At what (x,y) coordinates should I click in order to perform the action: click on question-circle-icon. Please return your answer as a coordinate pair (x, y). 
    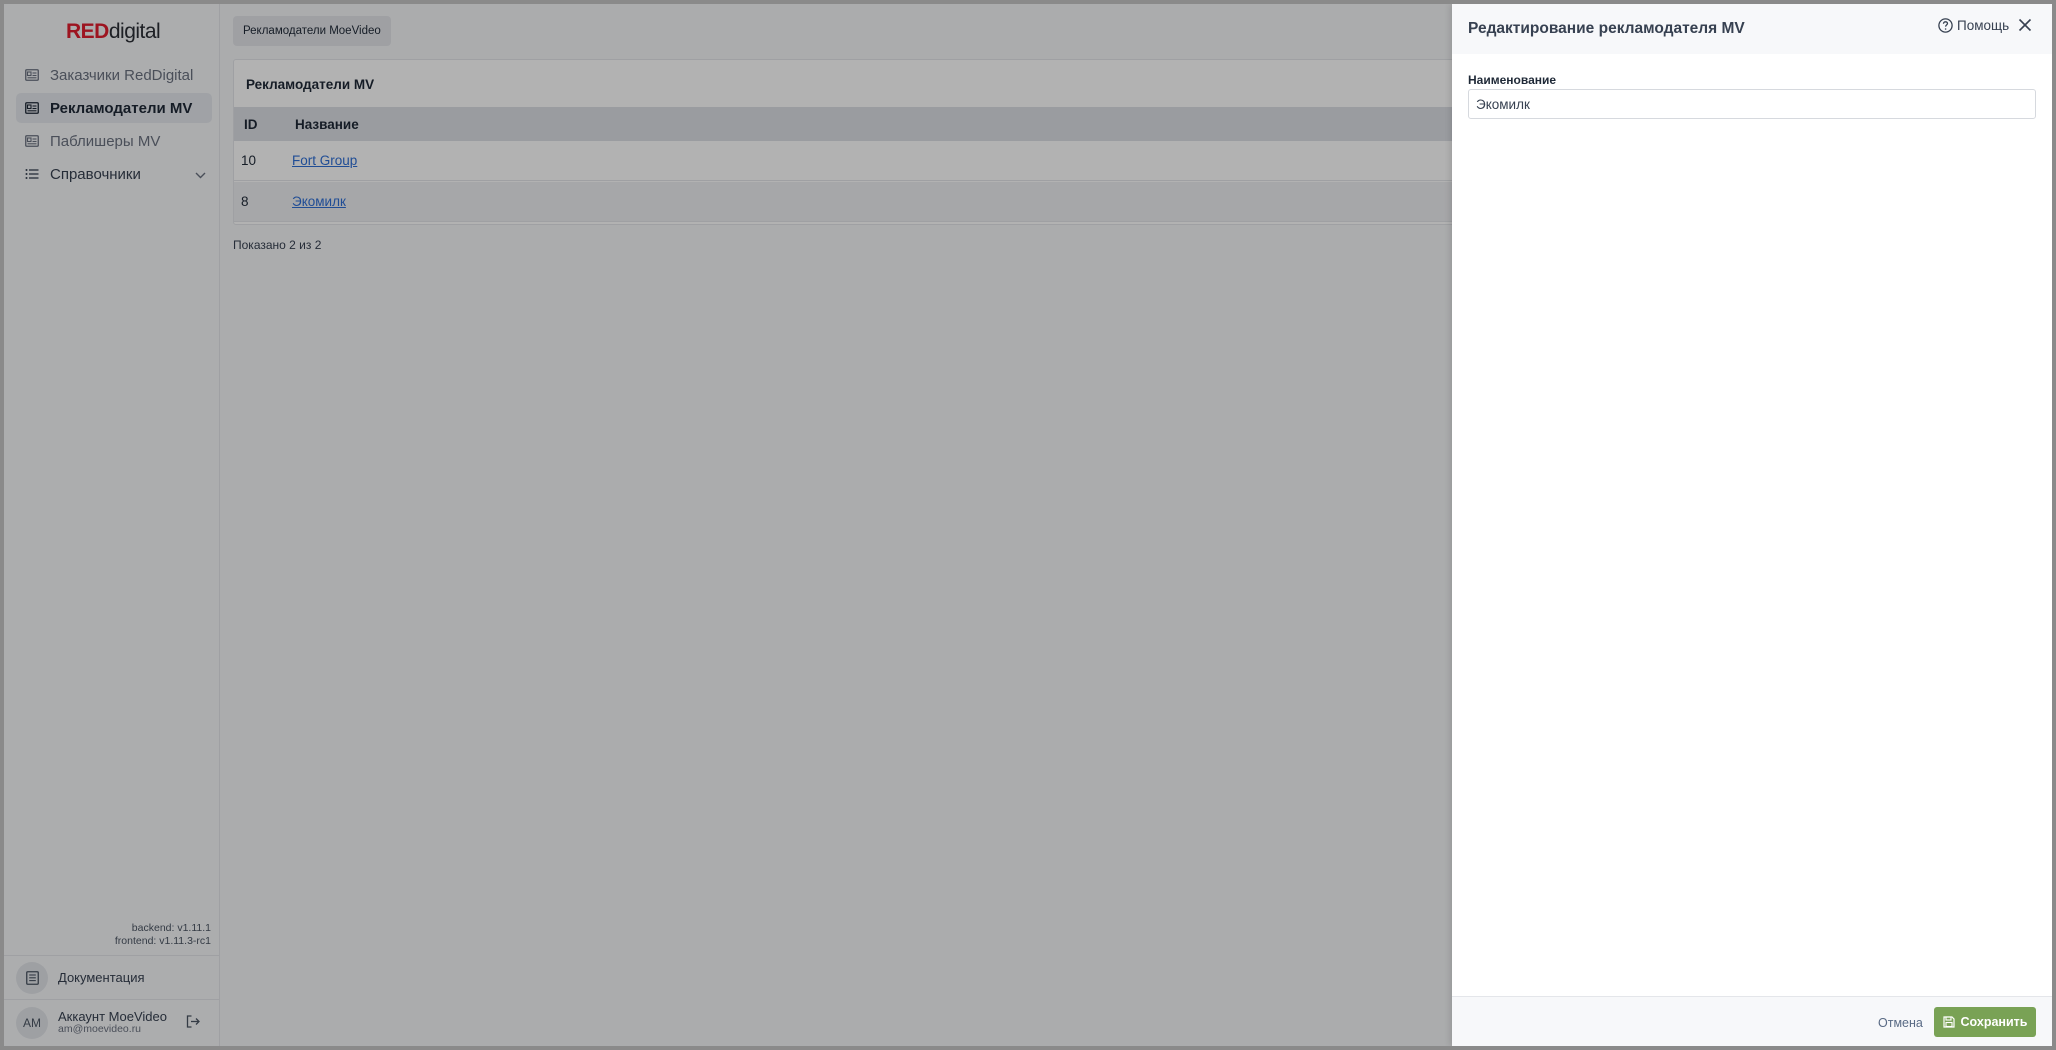
    Looking at the image, I should click on (1945, 25).